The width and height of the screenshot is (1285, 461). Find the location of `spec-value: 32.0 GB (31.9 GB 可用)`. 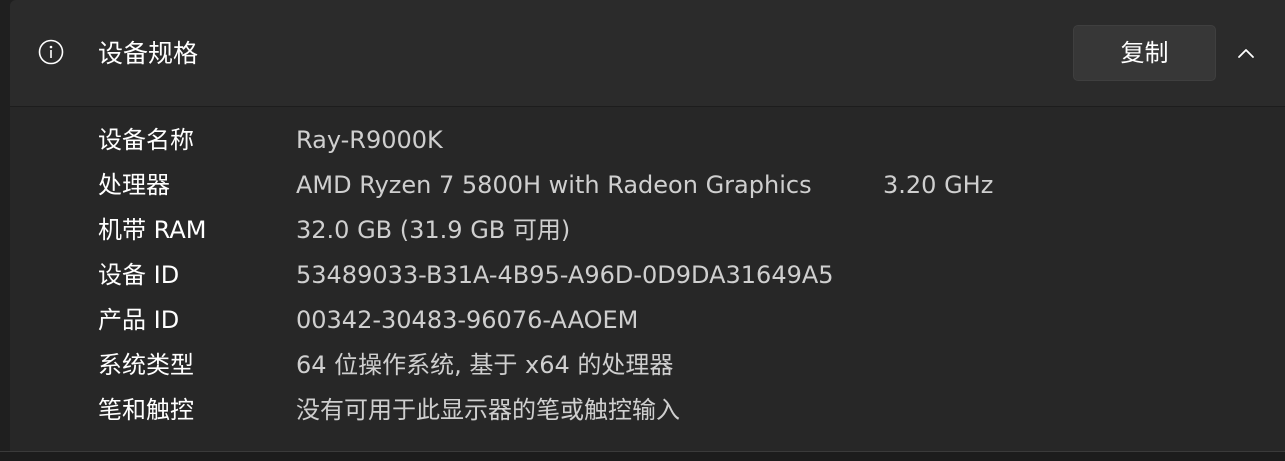

spec-value: 32.0 GB (31.9 GB 可用) is located at coordinates (433, 230).